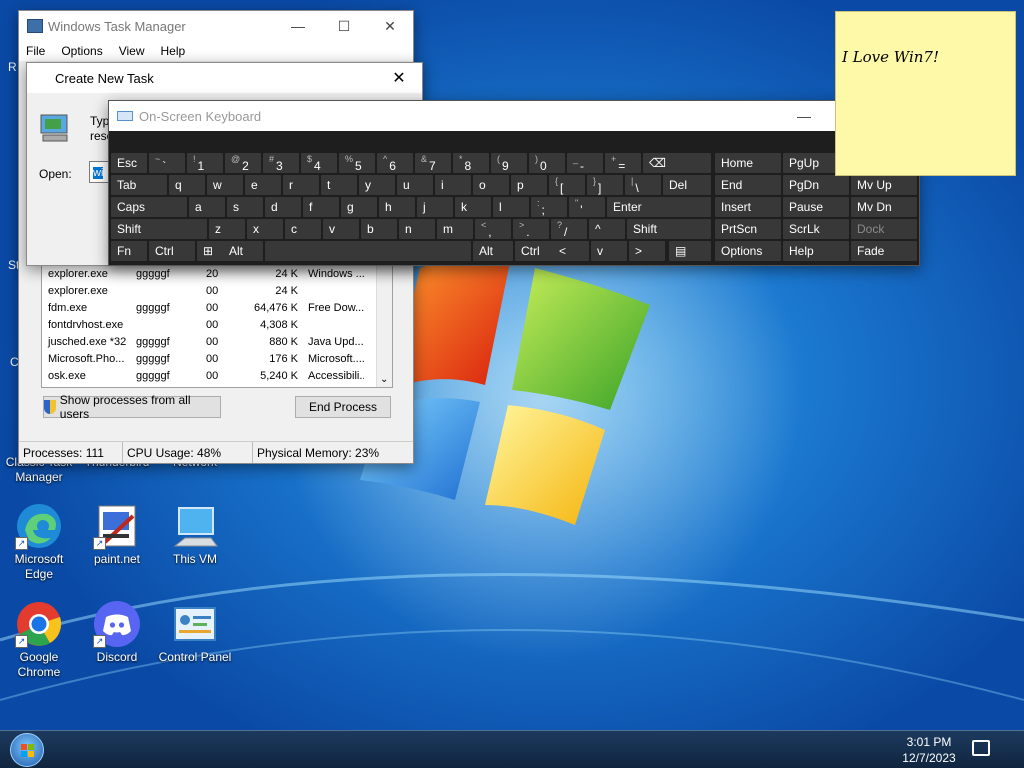 This screenshot has width=1024, height=768. Describe the element at coordinates (417, 229) in the screenshot. I see `key-r4-6: n` at that location.